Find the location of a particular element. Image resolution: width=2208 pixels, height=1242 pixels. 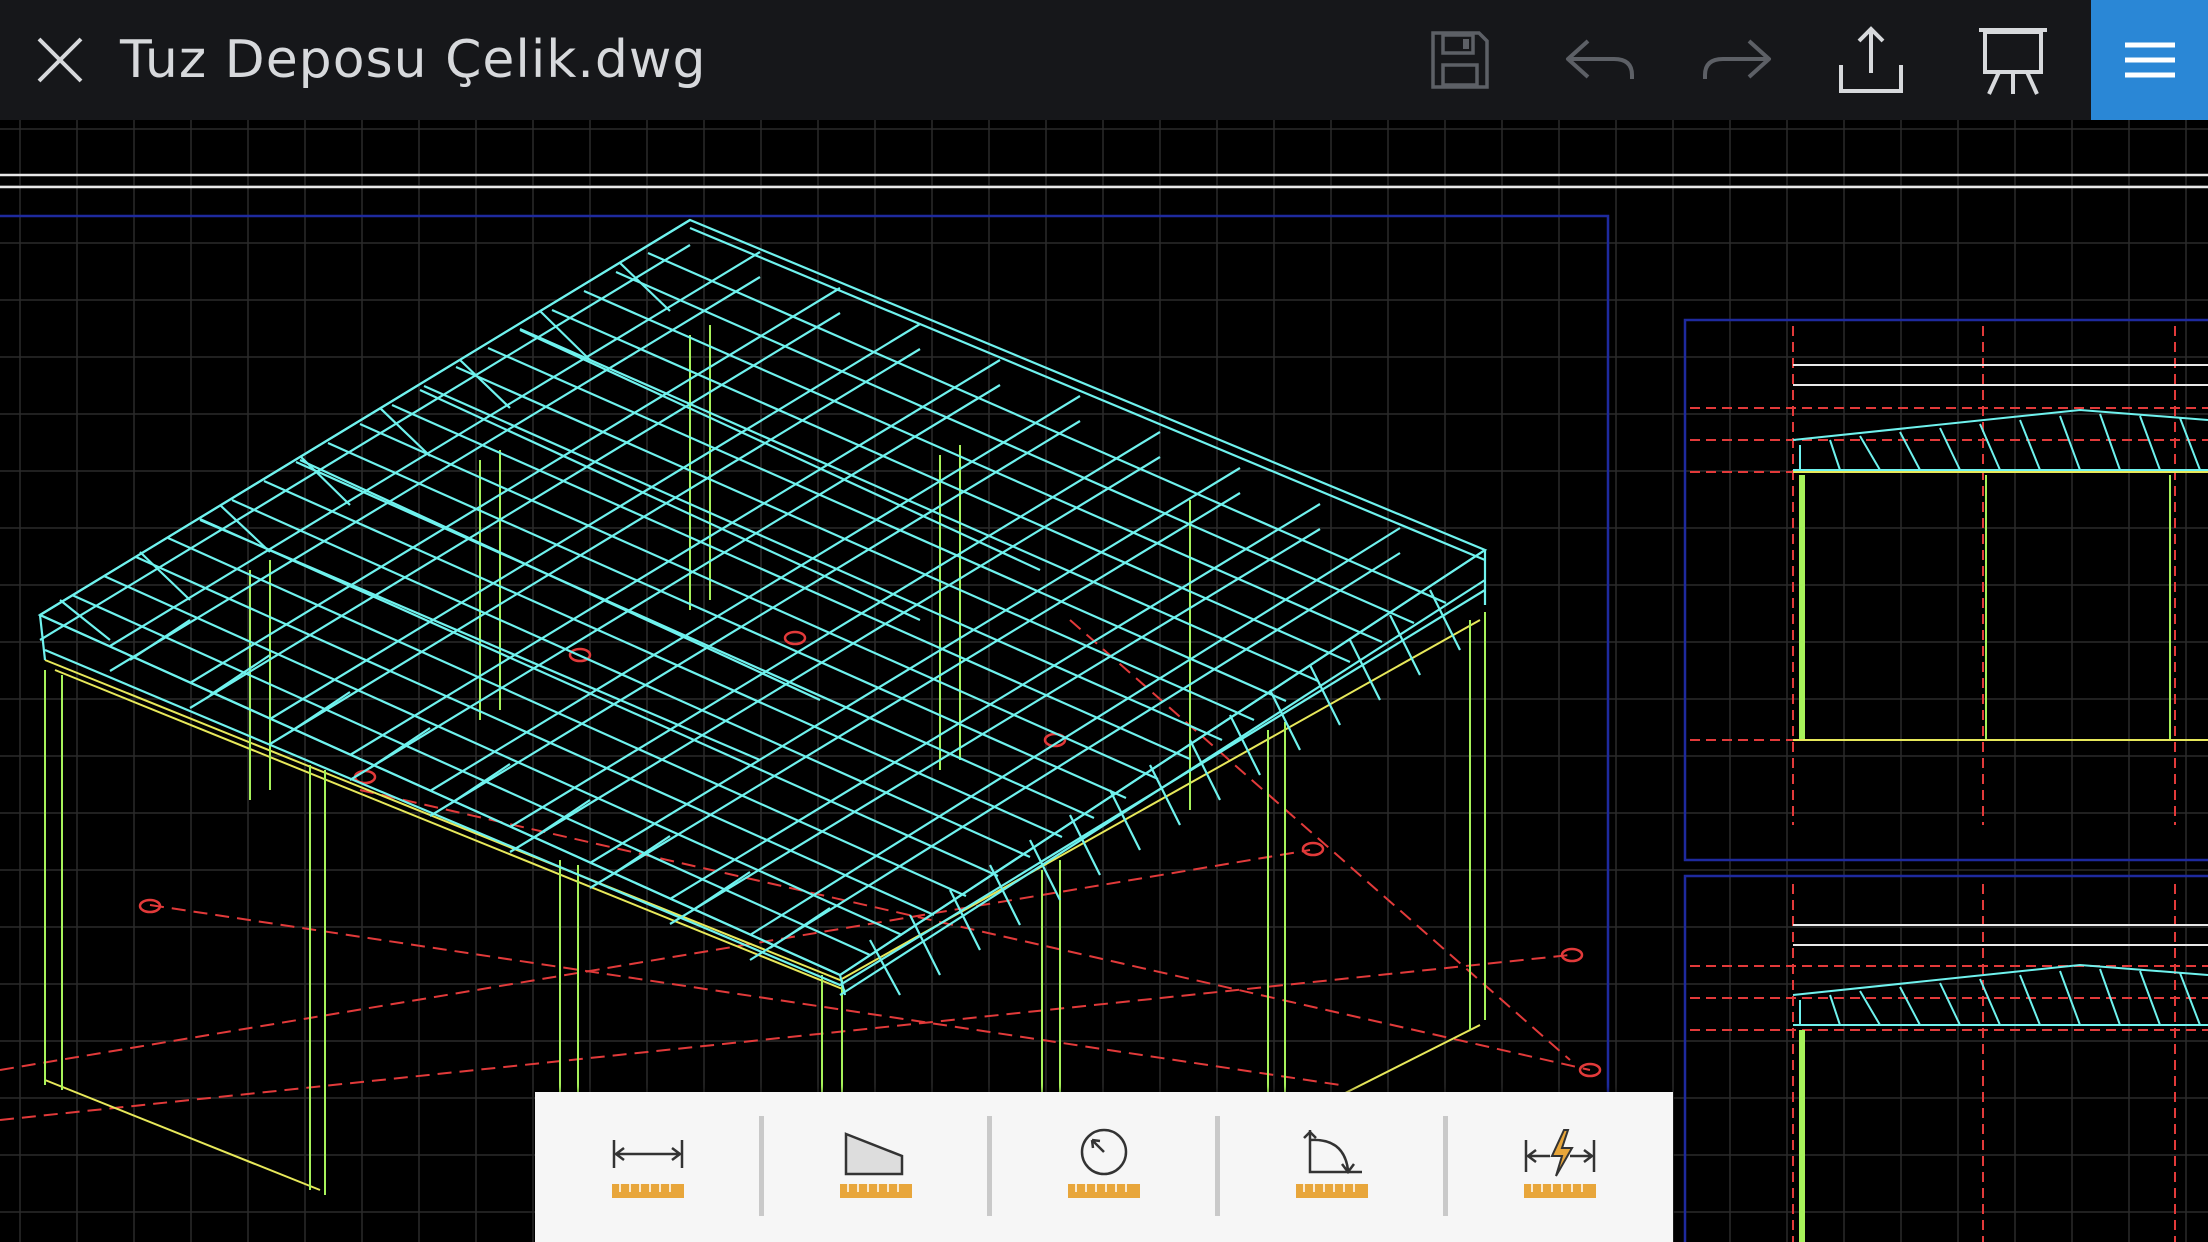

undo-icon is located at coordinates (1600, 59).